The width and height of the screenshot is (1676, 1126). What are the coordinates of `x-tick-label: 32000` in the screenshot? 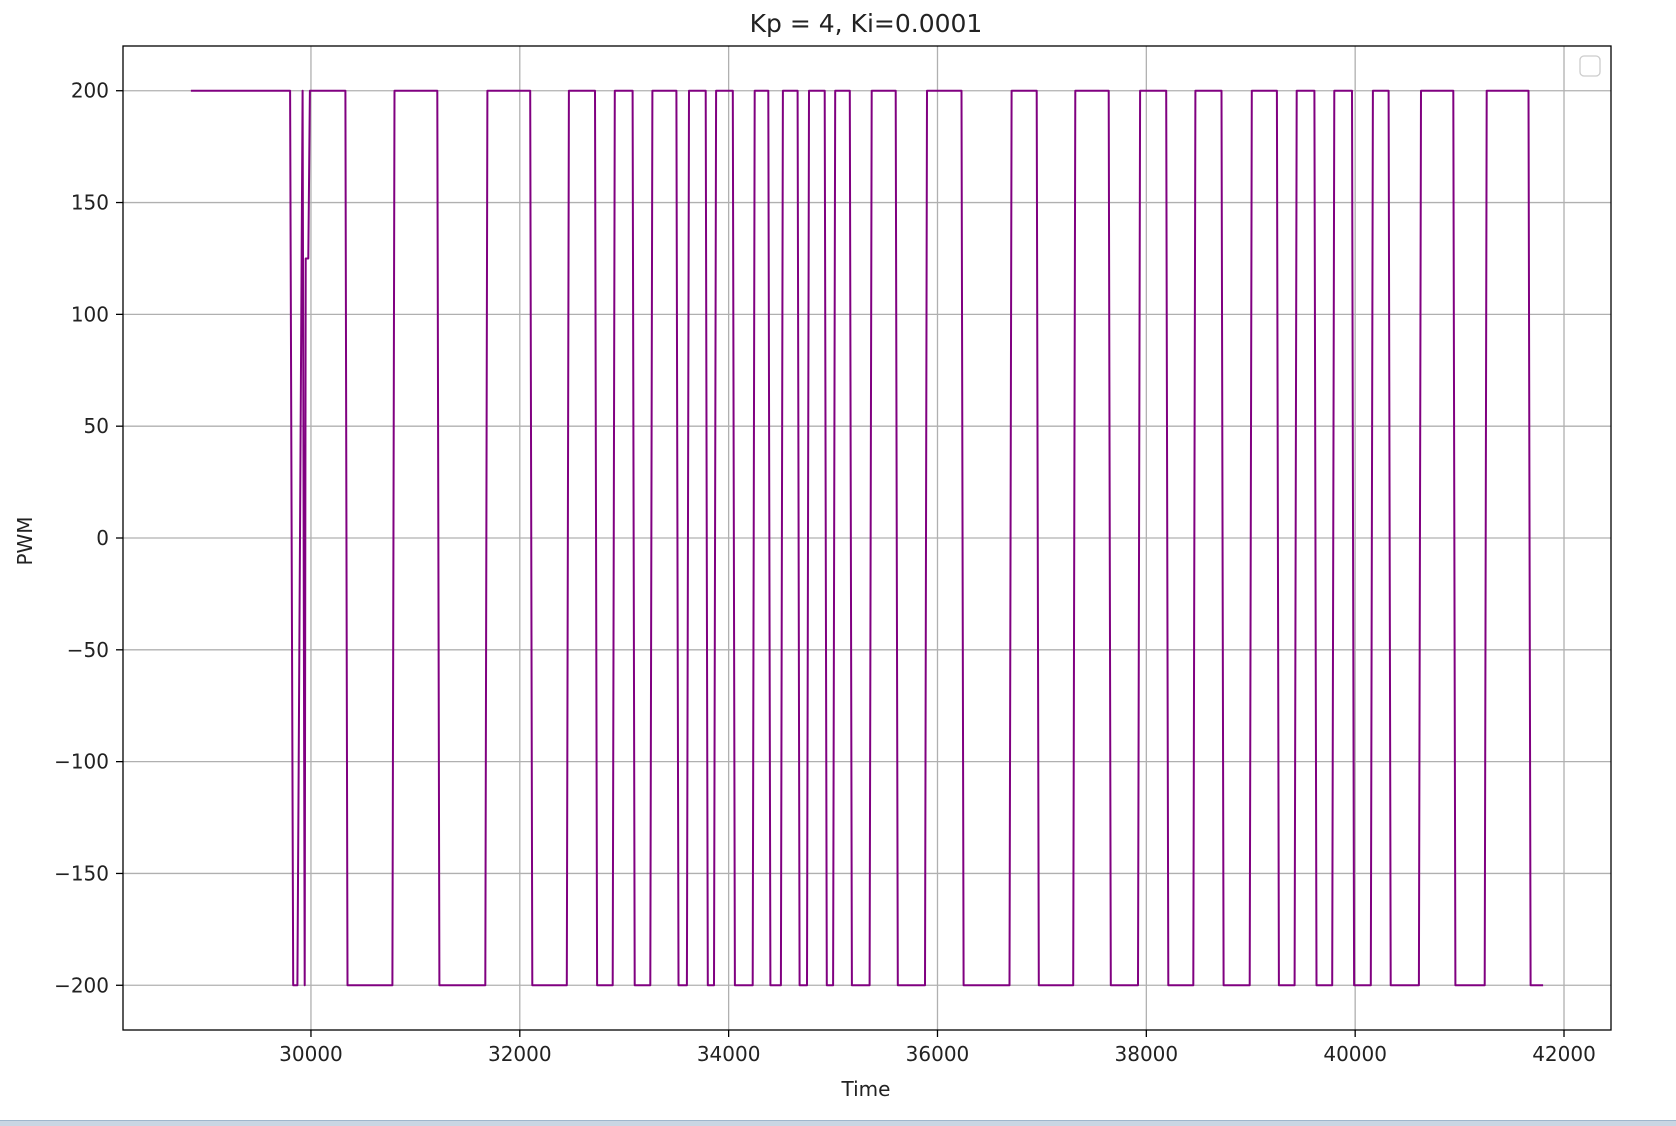 It's located at (520, 1054).